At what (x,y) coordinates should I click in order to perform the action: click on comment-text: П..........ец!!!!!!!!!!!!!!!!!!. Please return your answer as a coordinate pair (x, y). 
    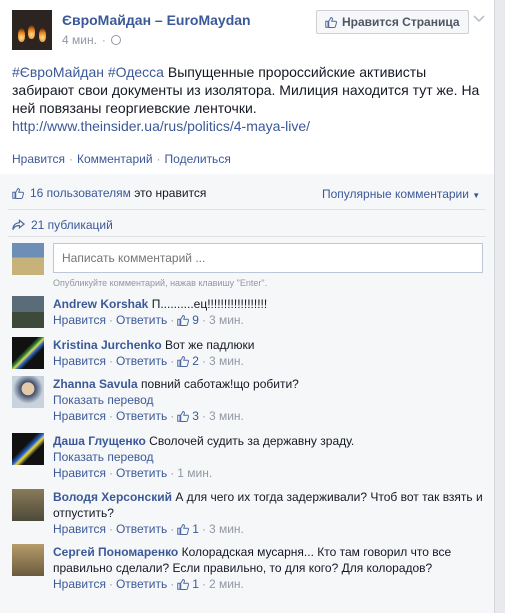
    Looking at the image, I should click on (209, 304).